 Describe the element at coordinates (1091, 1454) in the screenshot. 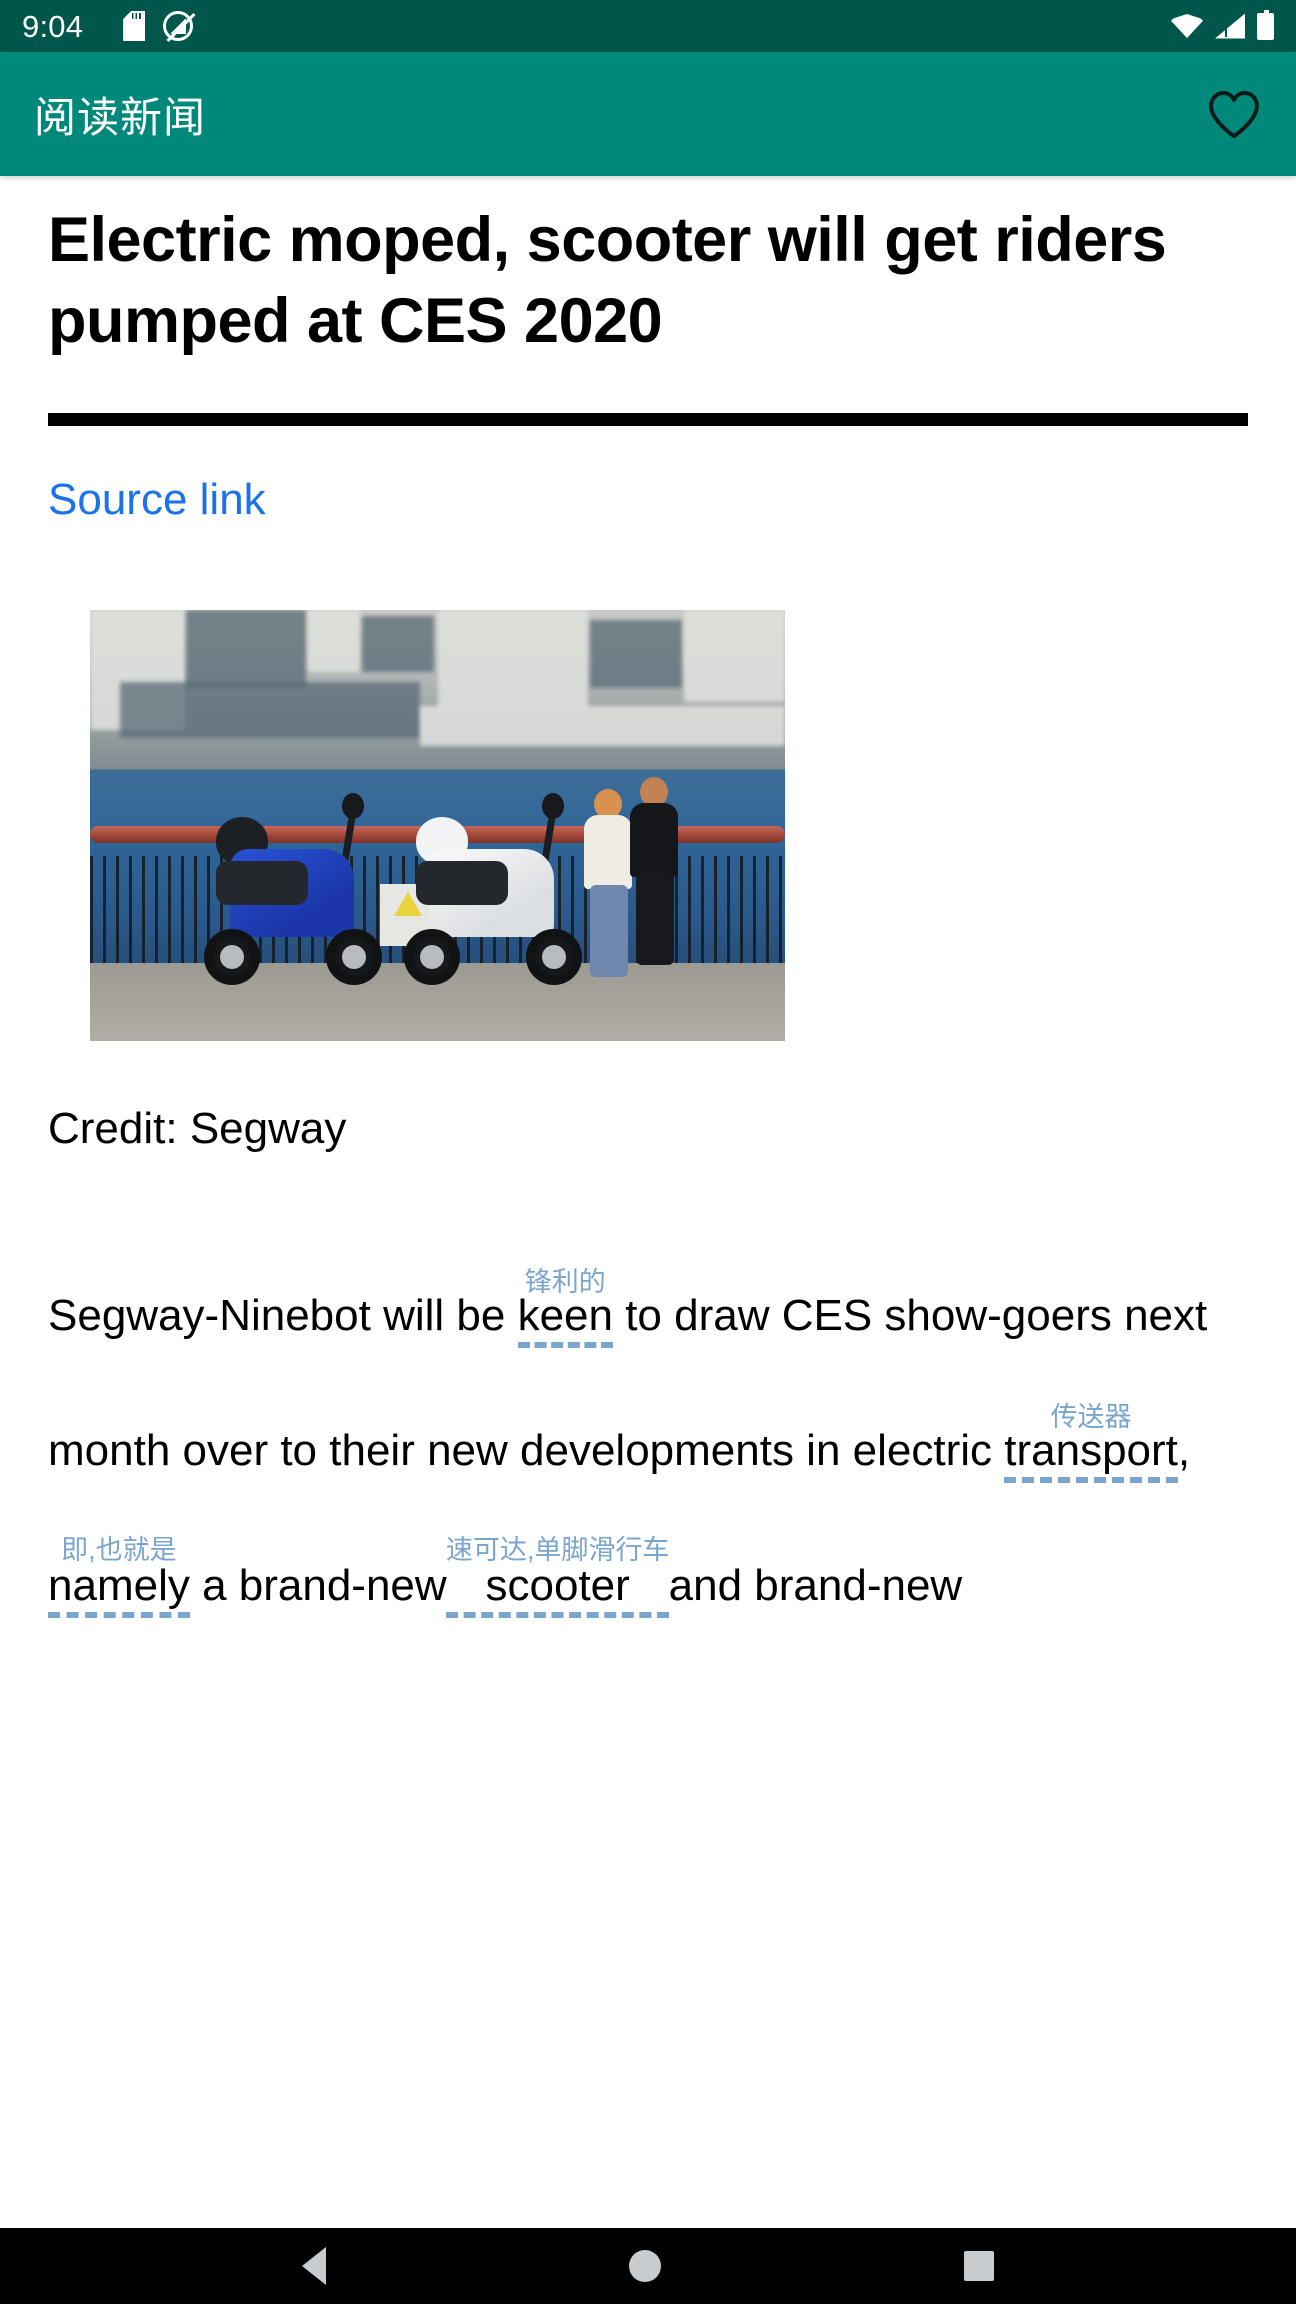

I see `annotated-word-base: transport` at that location.